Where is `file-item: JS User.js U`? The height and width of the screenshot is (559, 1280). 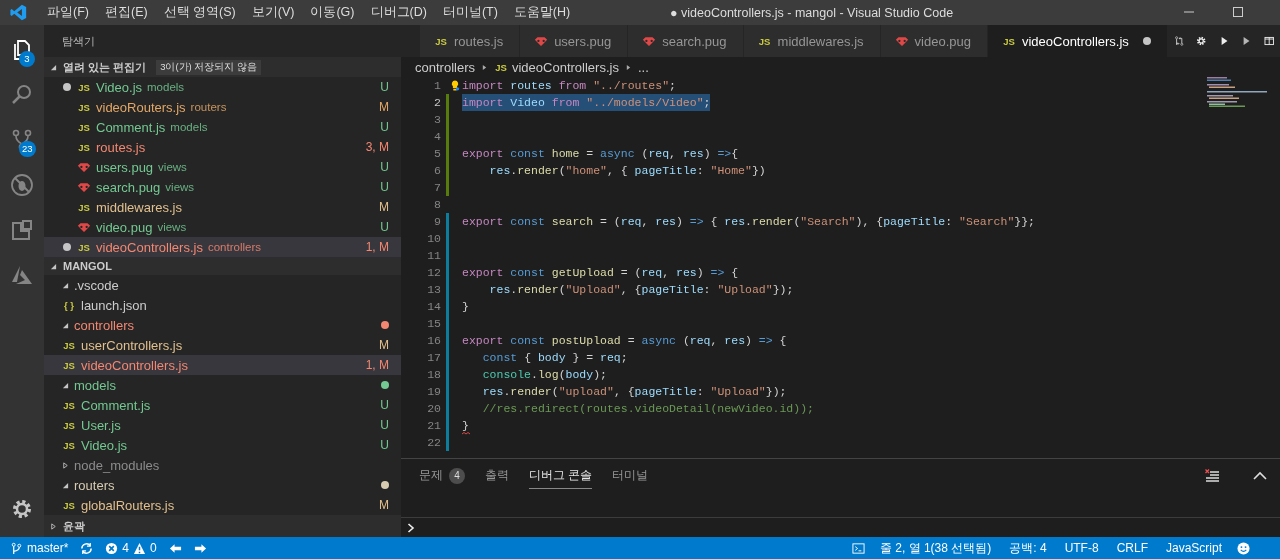
file-item: JS User.js U is located at coordinates (222, 425).